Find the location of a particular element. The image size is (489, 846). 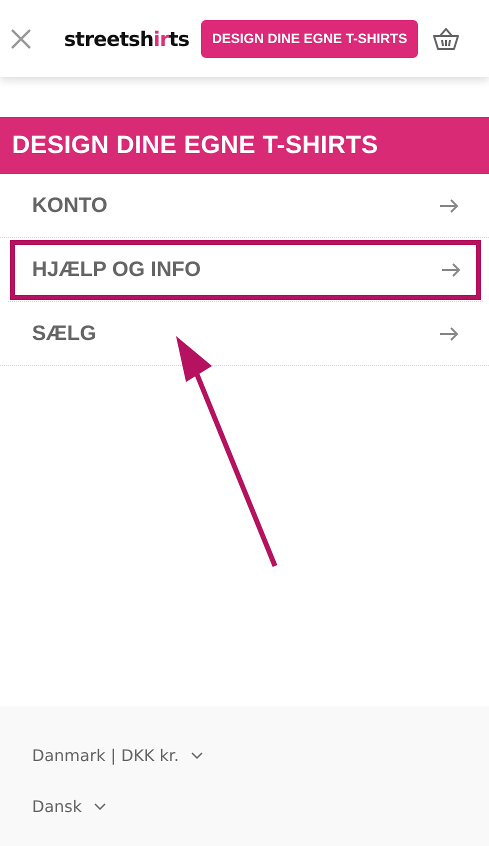

close-icon is located at coordinates (21, 39).